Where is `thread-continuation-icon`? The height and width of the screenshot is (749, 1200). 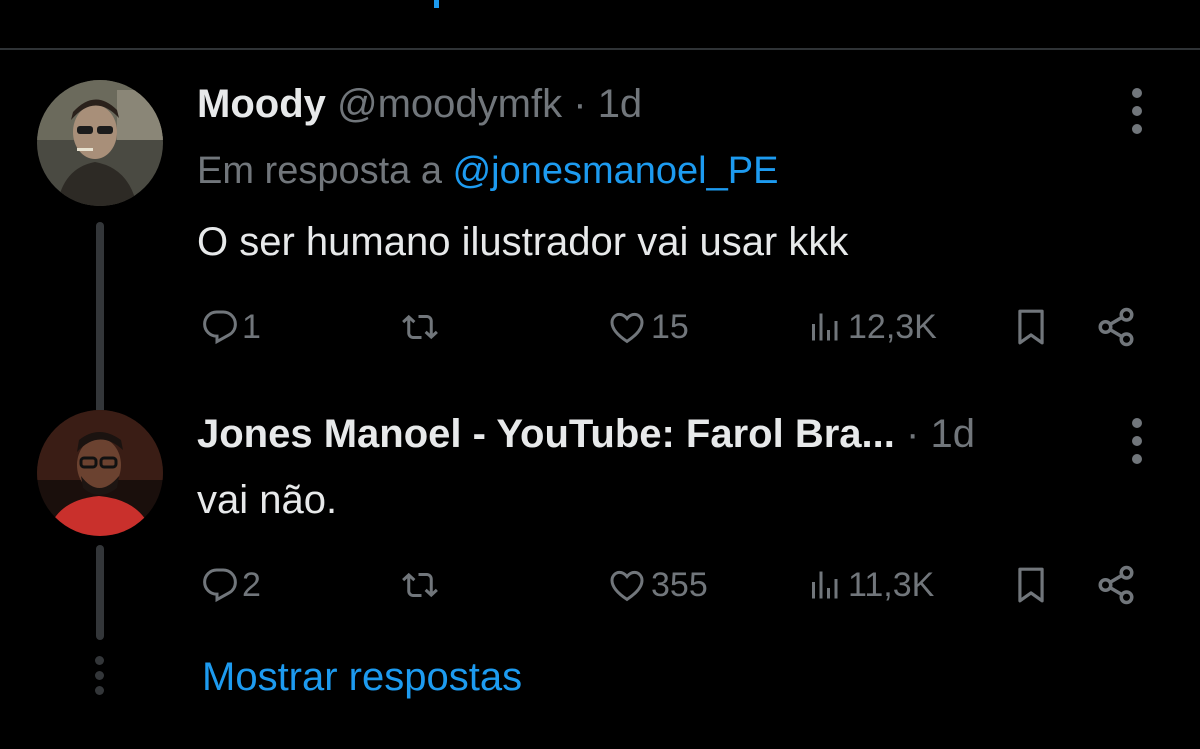
thread-continuation-icon is located at coordinates (99, 675).